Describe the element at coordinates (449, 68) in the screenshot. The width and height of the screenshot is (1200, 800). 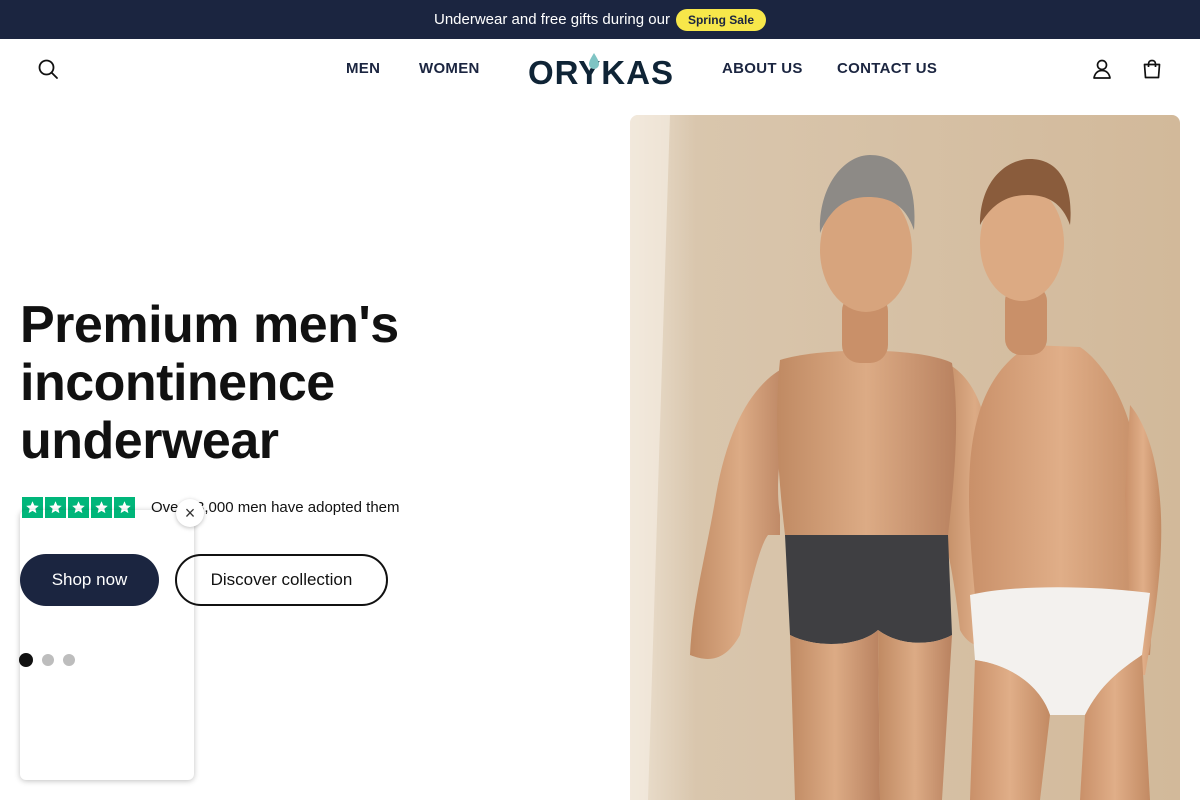
I see `nav-women: WOMEN` at that location.